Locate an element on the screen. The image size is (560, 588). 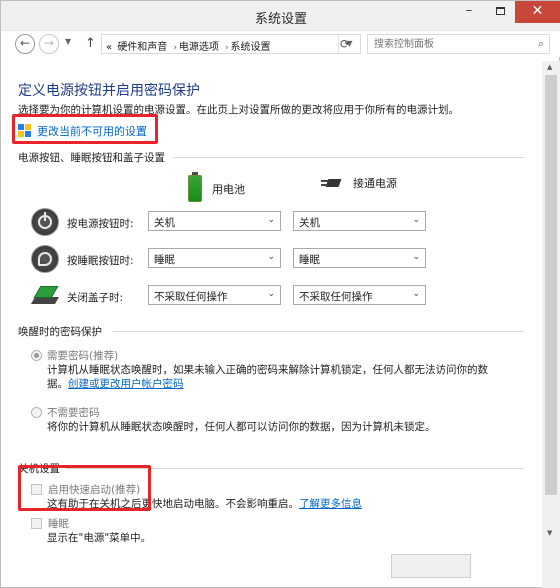
sleep-button-icon is located at coordinates (45, 259).